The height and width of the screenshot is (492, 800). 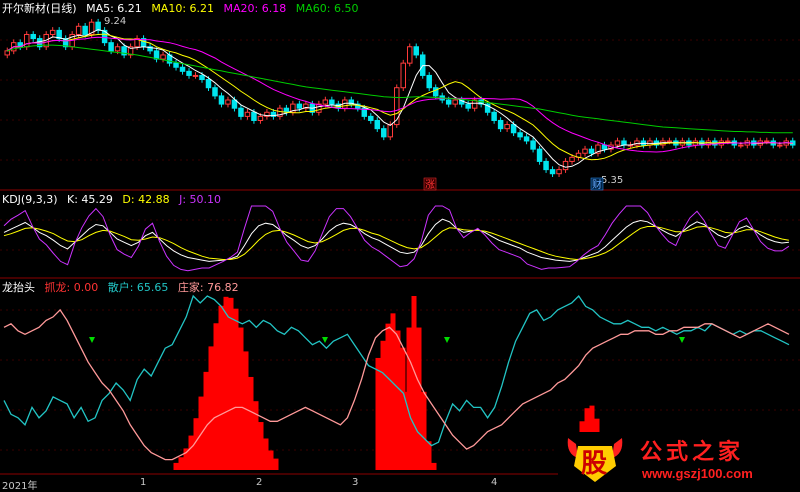 What do you see at coordinates (71, 287) in the screenshot?
I see `dragon-value: 抓龙: 0.00` at bounding box center [71, 287].